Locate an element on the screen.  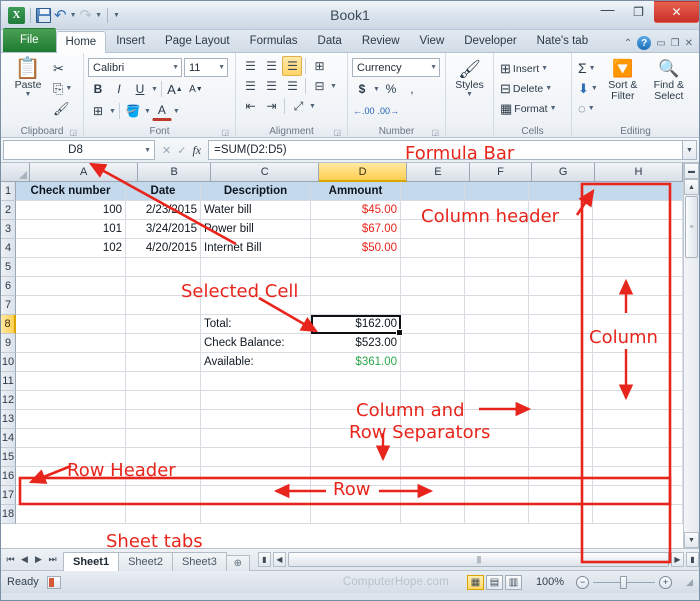
cell-h1 is located at coordinates (638, 191).